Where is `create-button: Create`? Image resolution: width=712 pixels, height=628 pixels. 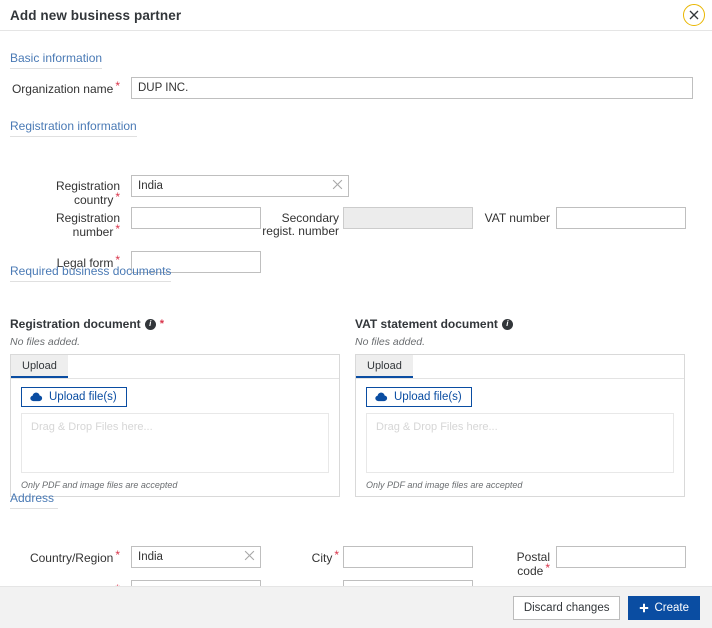 create-button: Create is located at coordinates (664, 607).